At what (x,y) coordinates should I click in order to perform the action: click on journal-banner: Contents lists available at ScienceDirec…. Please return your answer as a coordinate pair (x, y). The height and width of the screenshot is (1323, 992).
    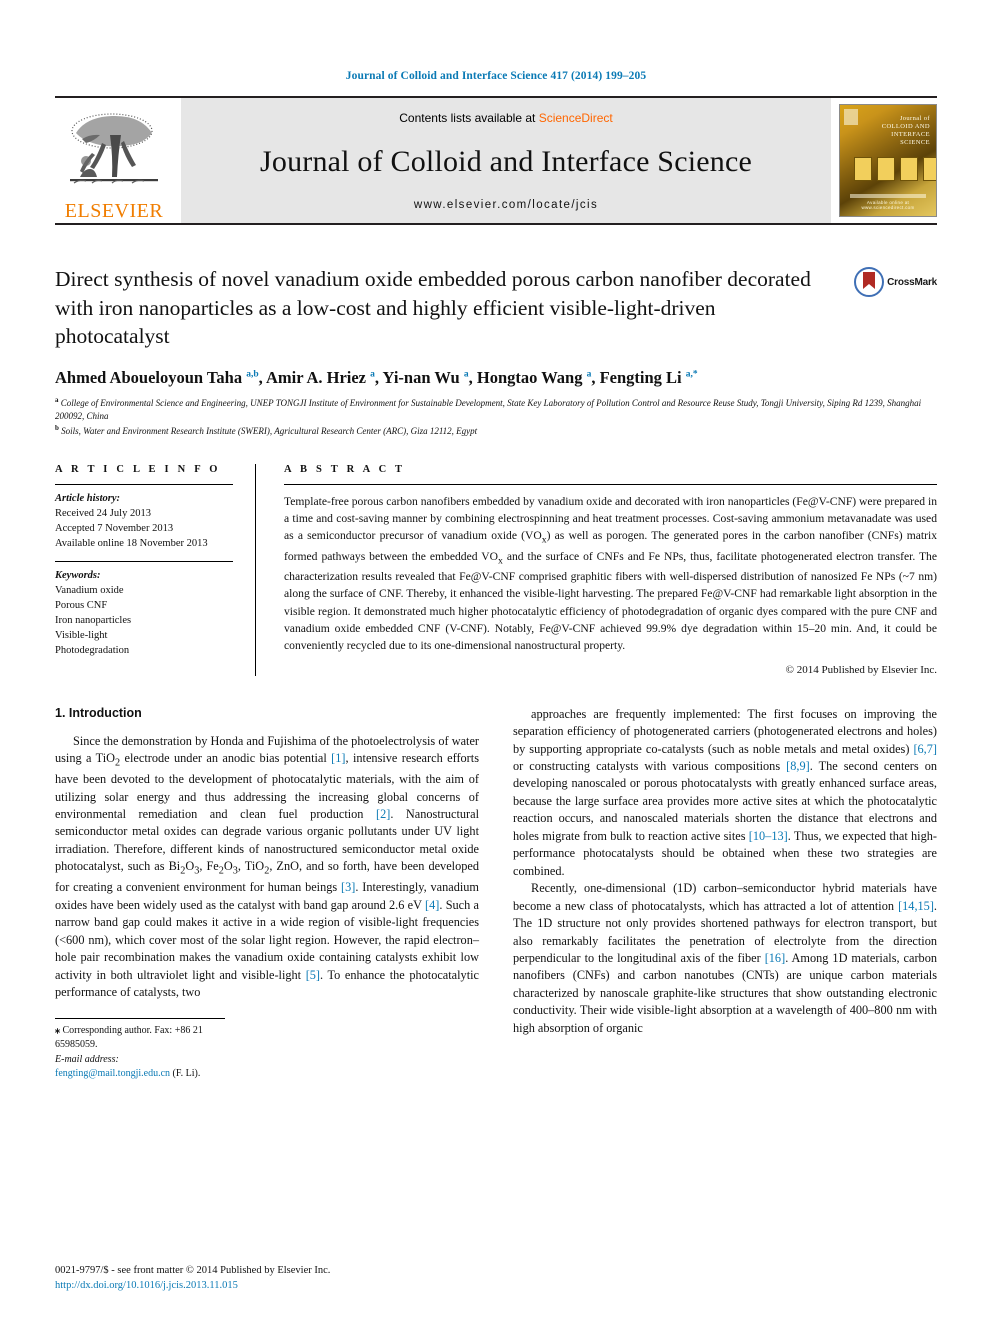
    Looking at the image, I should click on (506, 160).